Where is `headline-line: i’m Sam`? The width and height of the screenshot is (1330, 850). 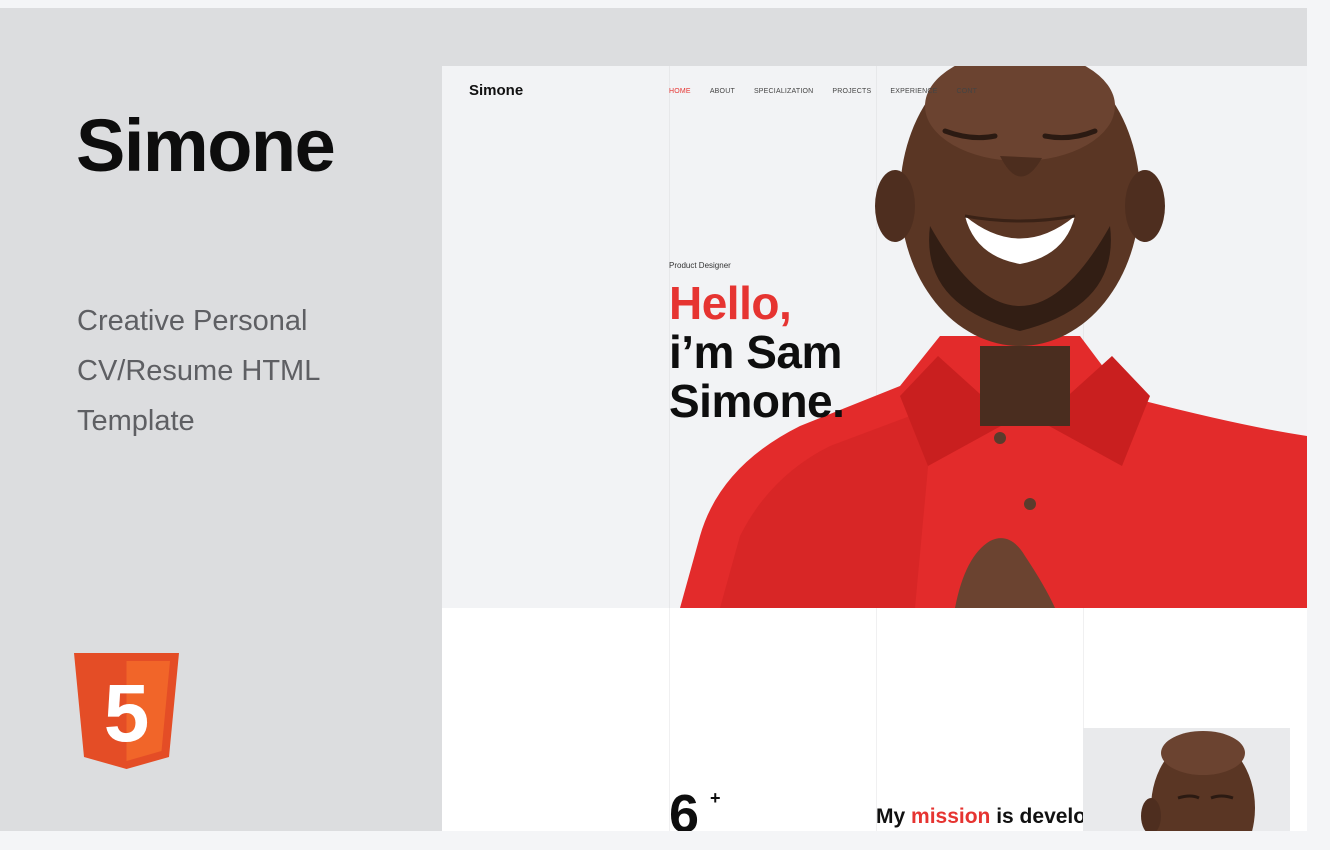
headline-line: i’m Sam is located at coordinates (755, 352).